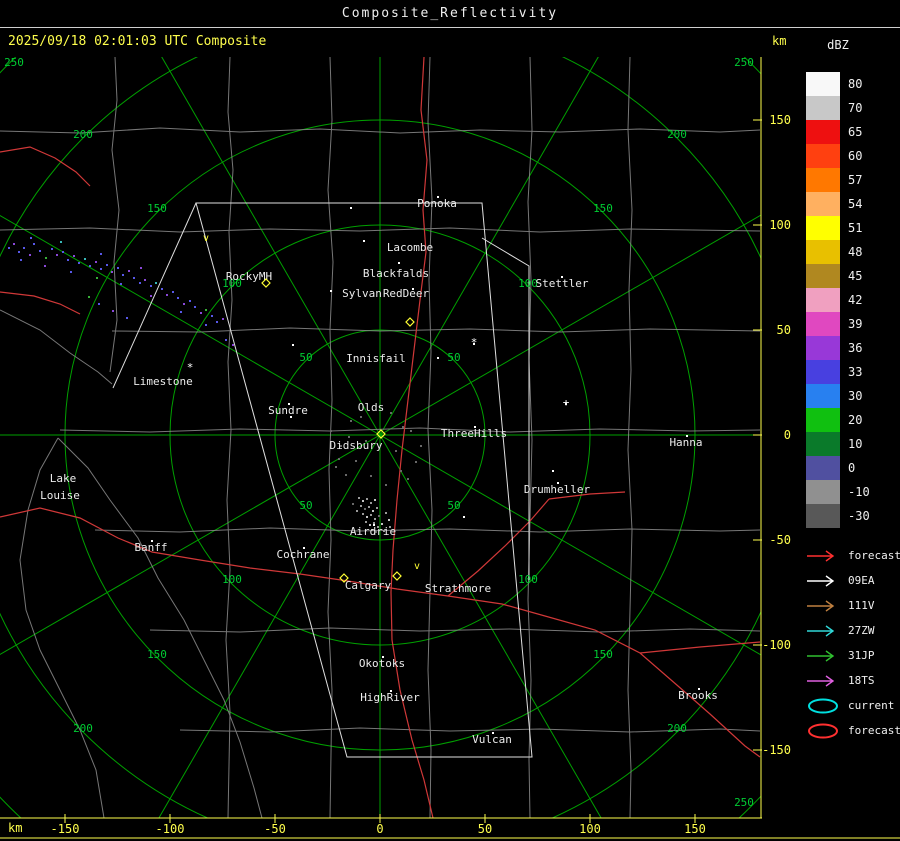 The image size is (900, 841). What do you see at coordinates (838, 108) in the screenshot?
I see `colorbar-entry: 70` at bounding box center [838, 108].